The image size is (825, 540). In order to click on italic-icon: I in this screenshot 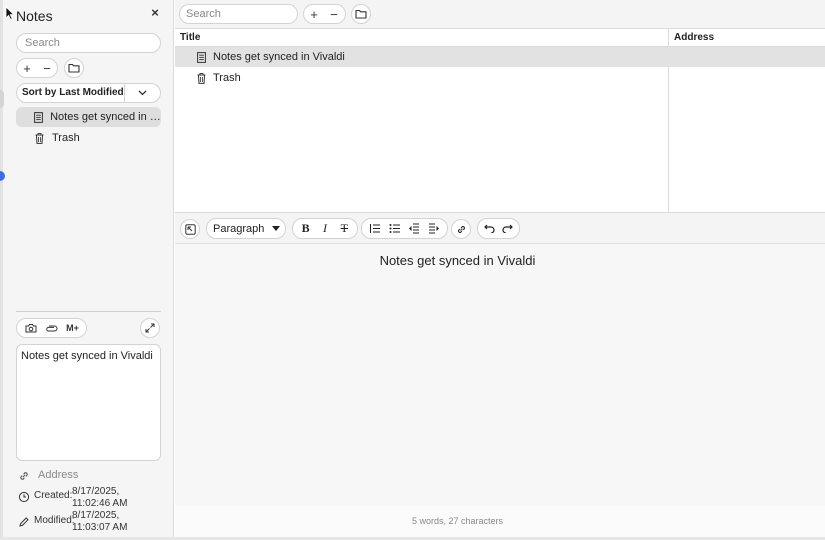, I will do `click(324, 228)`.